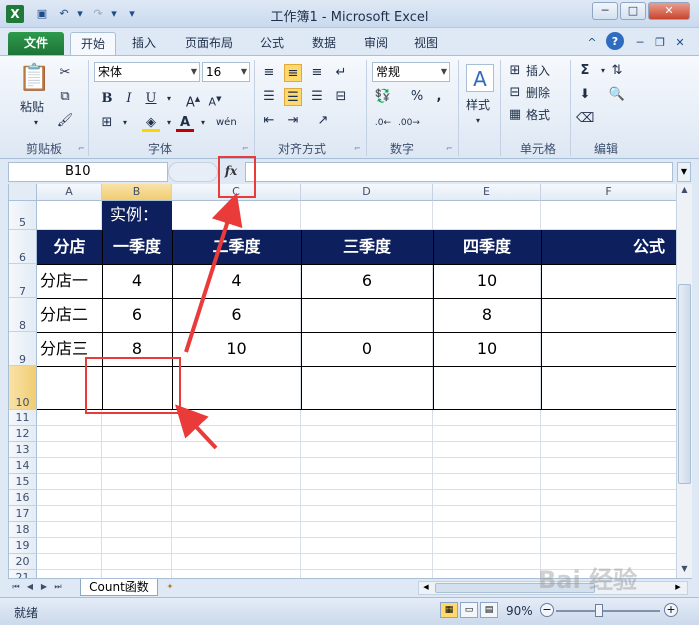  Describe the element at coordinates (588, 580) in the screenshot. I see `watermark-logo: Bai 经验` at that location.